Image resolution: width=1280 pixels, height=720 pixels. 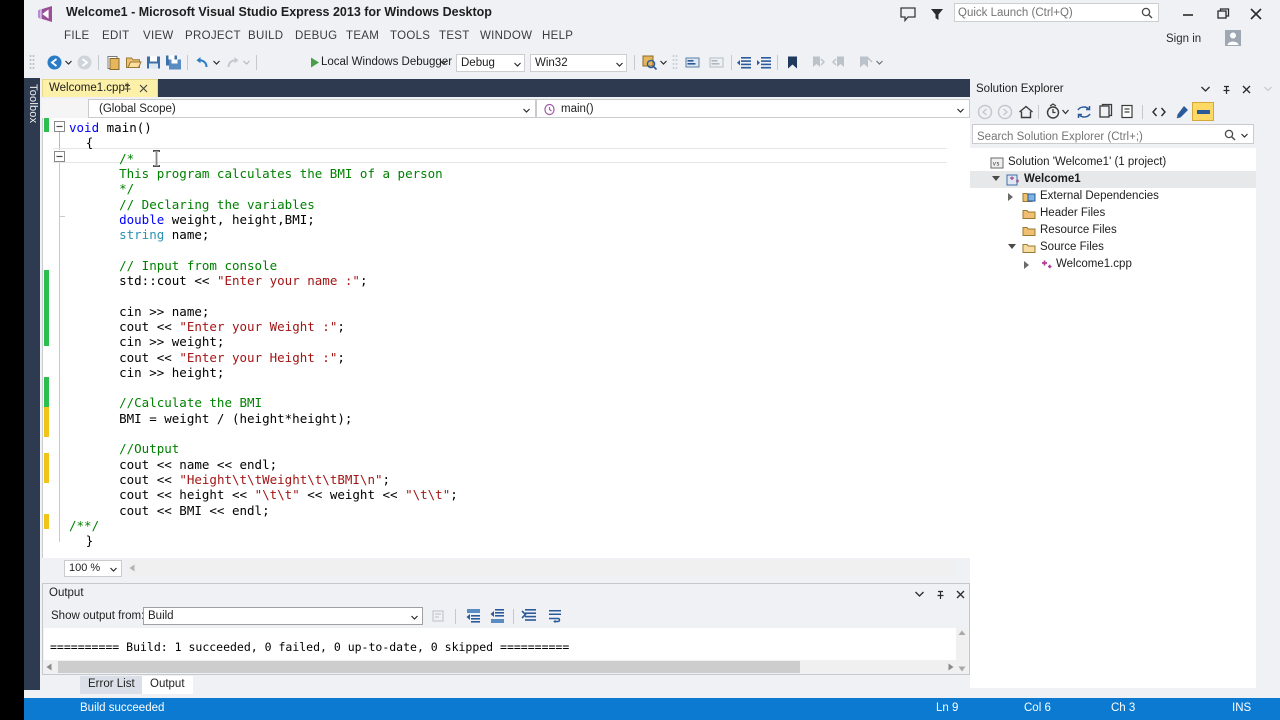 What do you see at coordinates (1159, 112) in the screenshot?
I see `show-all-files-icon` at bounding box center [1159, 112].